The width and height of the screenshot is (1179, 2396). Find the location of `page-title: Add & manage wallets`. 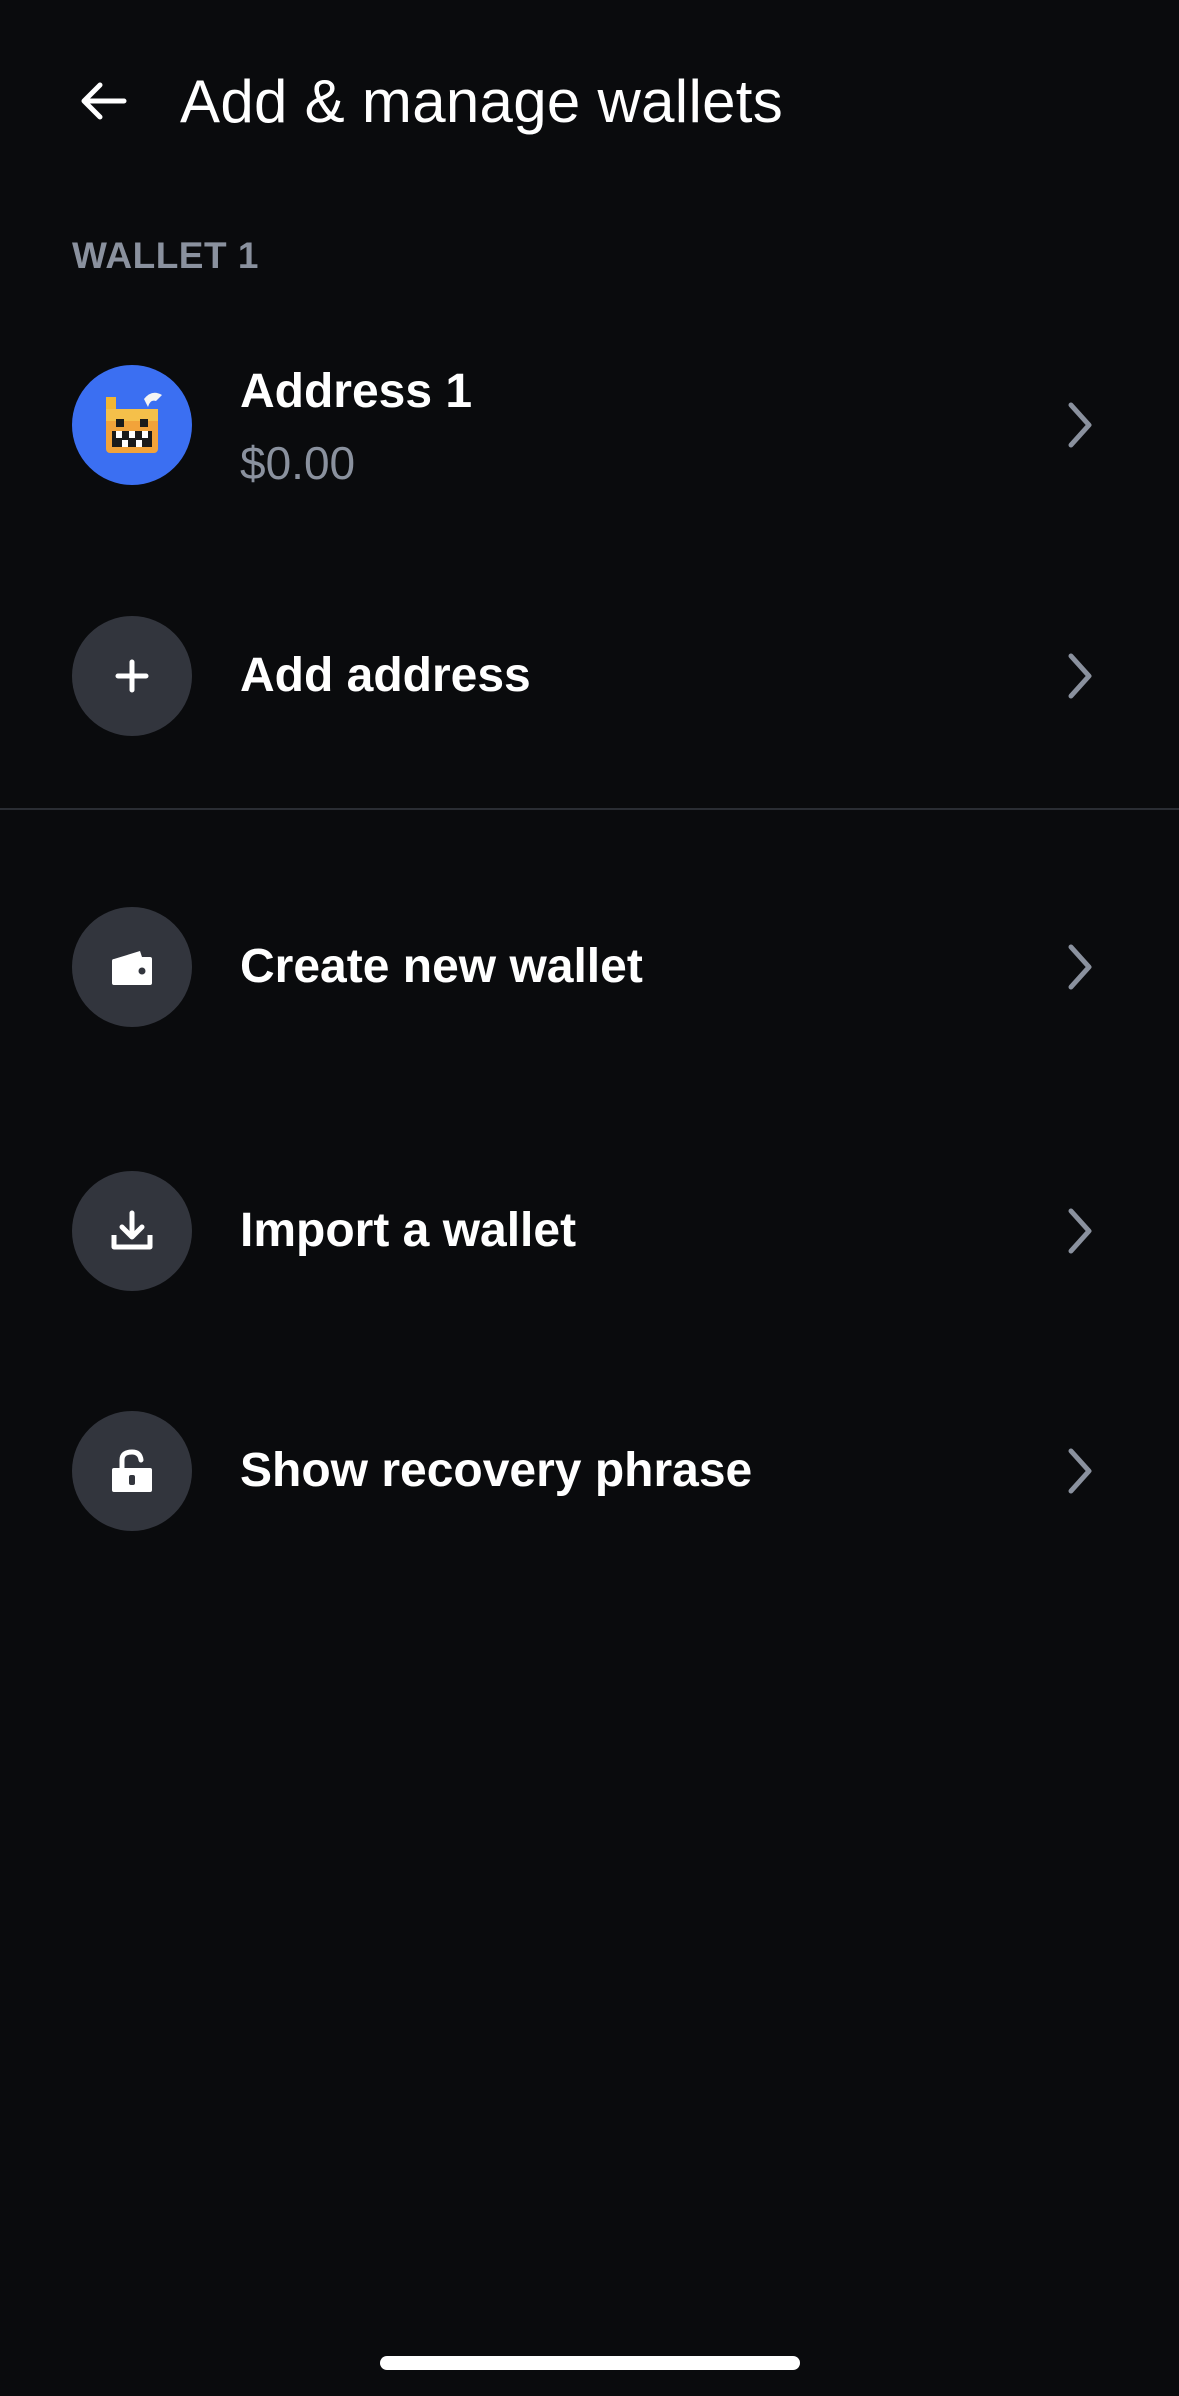

page-title: Add & manage wallets is located at coordinates (482, 101).